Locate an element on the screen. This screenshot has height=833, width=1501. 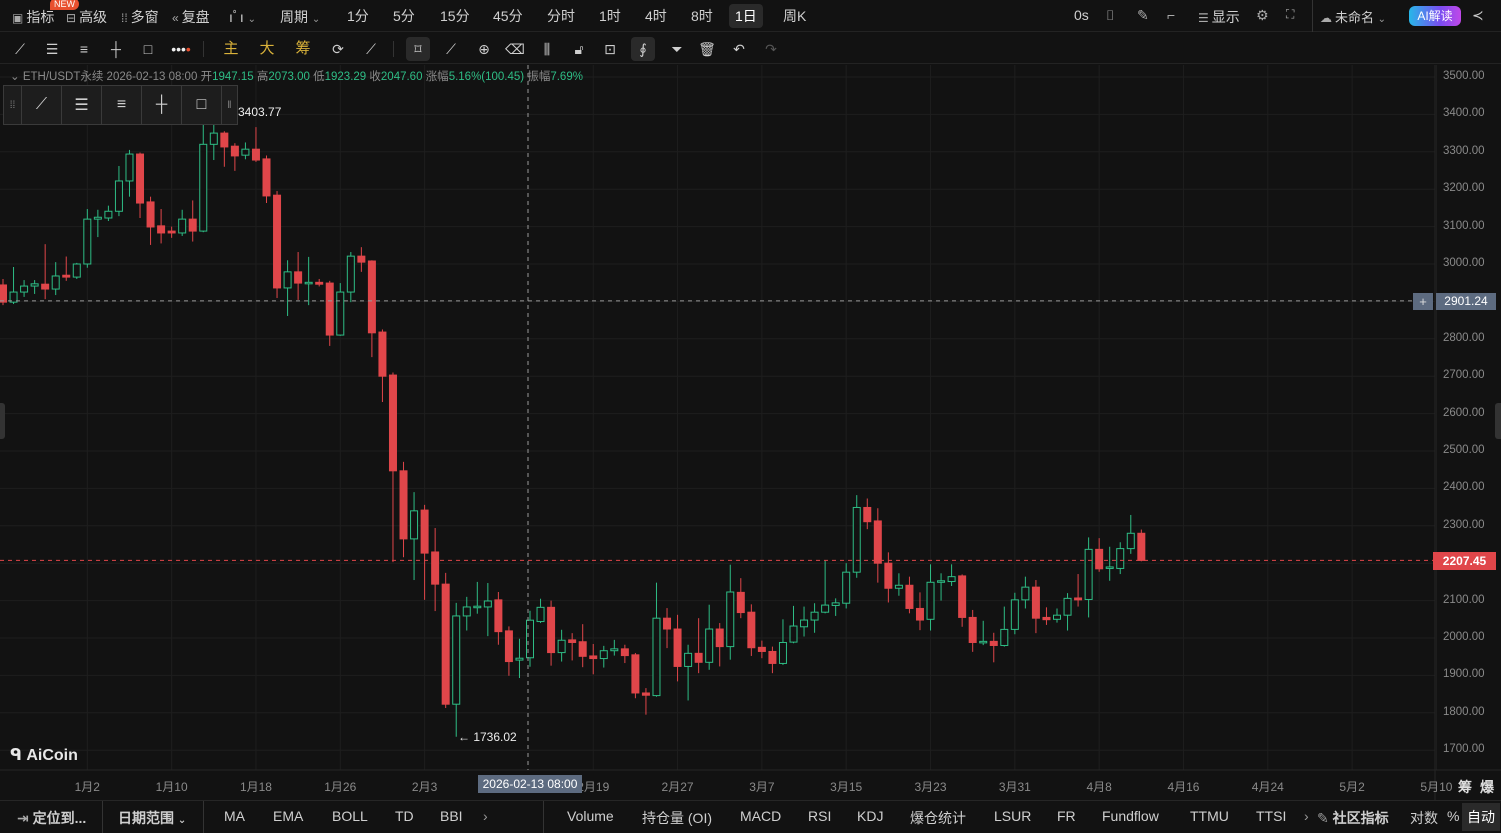
period-dropdown: 周期 ⌄ is located at coordinates (300, 17).